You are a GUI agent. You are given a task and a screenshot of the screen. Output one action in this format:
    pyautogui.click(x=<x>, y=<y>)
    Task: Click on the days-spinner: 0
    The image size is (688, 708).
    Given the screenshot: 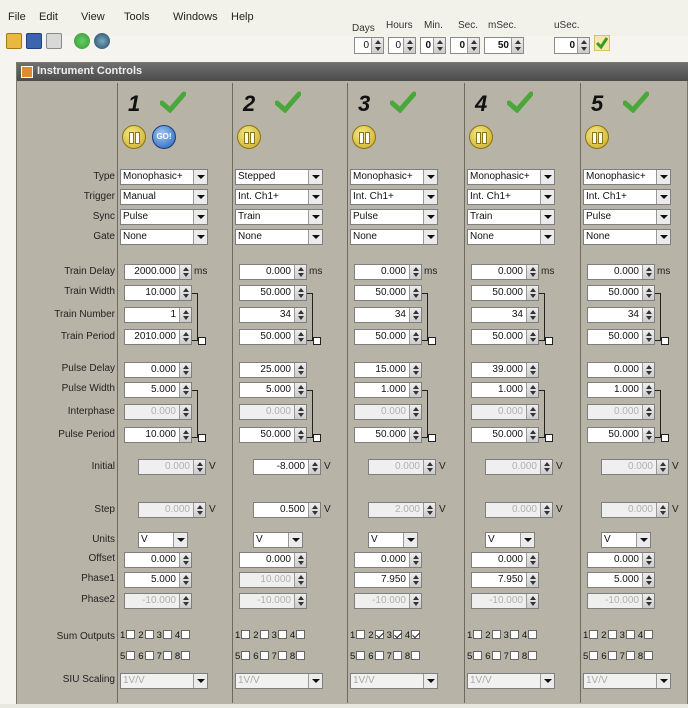 What is the action you would take?
    pyautogui.click(x=369, y=45)
    